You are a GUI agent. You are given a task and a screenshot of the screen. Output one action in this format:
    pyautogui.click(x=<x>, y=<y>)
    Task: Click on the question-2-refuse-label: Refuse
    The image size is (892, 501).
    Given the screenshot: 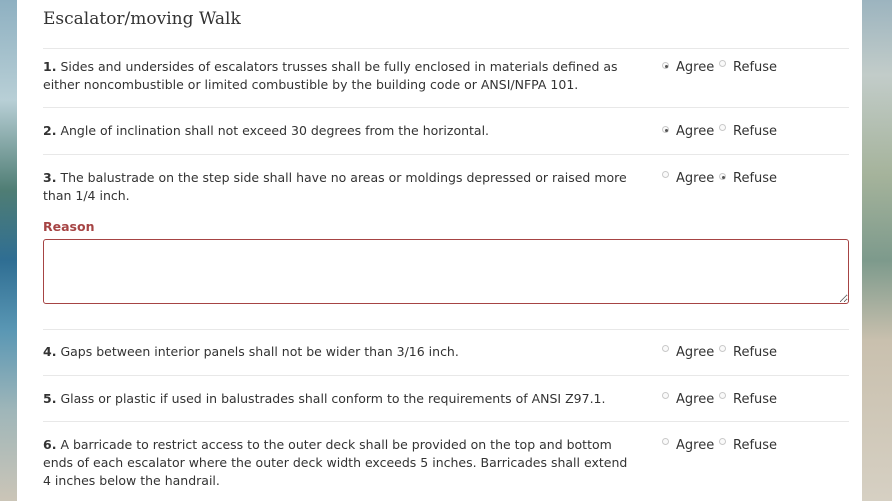 What is the action you would take?
    pyautogui.click(x=755, y=131)
    